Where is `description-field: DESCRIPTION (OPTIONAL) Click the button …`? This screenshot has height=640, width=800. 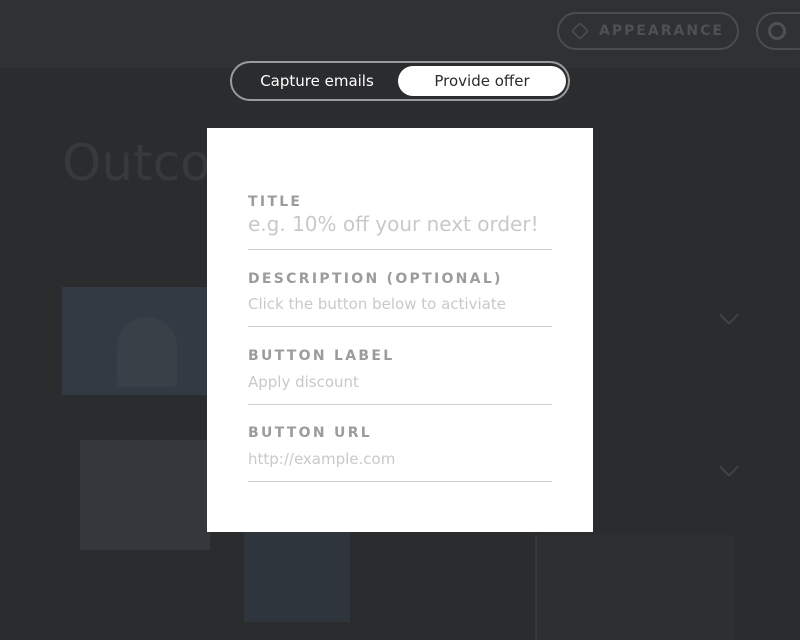 description-field: DESCRIPTION (OPTIONAL) Click the button … is located at coordinates (400, 299).